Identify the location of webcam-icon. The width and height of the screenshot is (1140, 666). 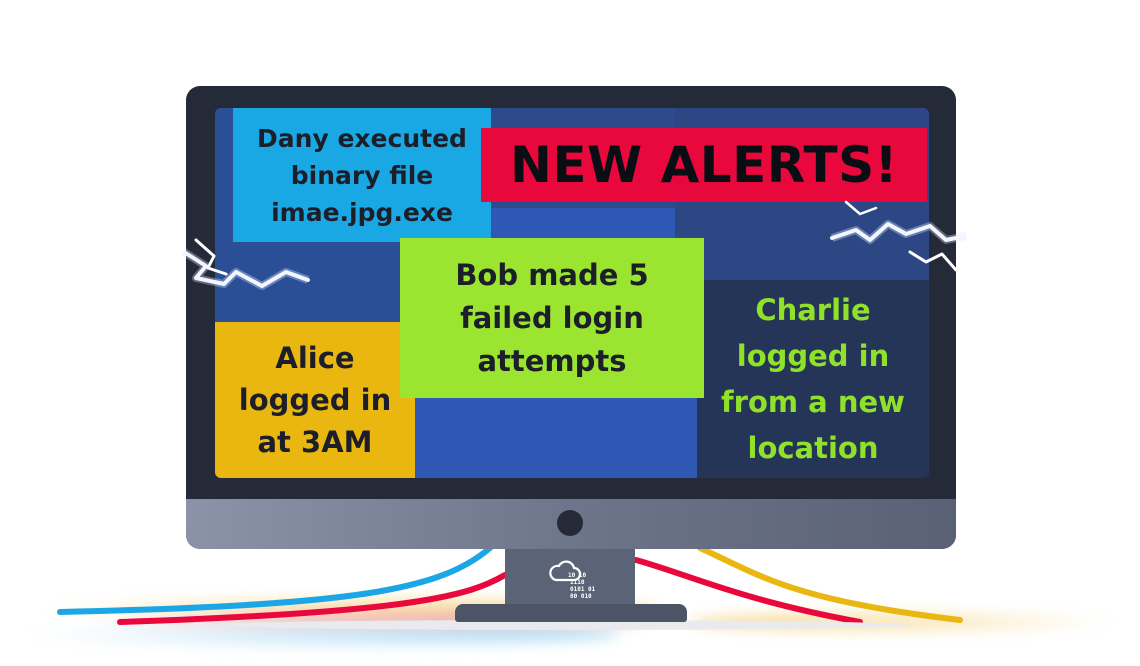
(570, 523).